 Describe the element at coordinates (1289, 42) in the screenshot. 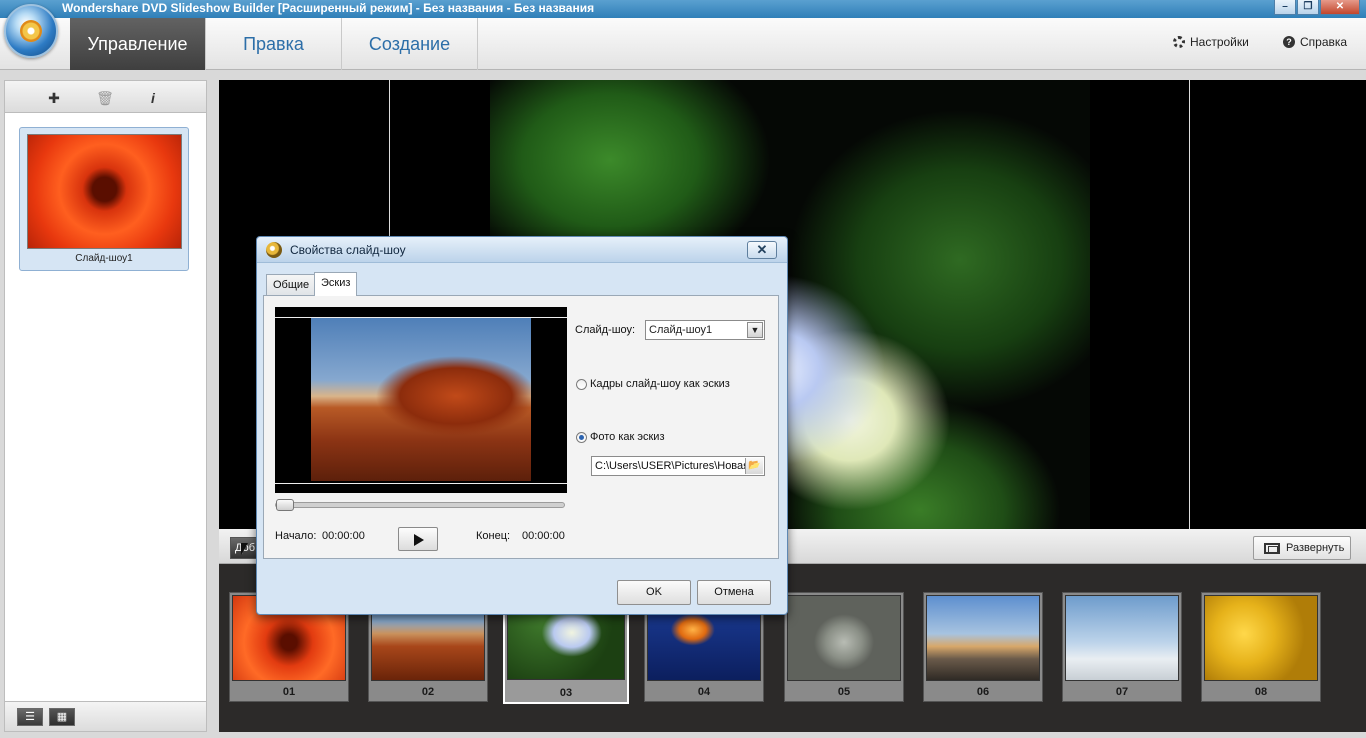

I see `help-icon: ?` at that location.